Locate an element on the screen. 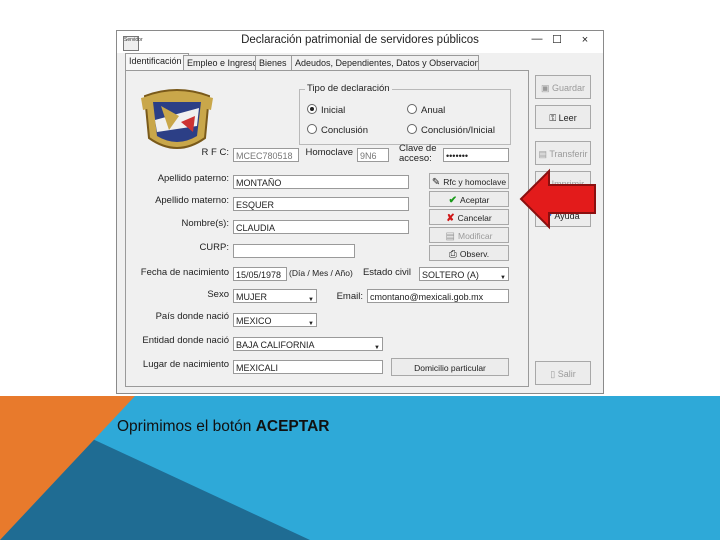 The height and width of the screenshot is (540, 720). estado-civil-label: Estado civil is located at coordinates (386, 272).